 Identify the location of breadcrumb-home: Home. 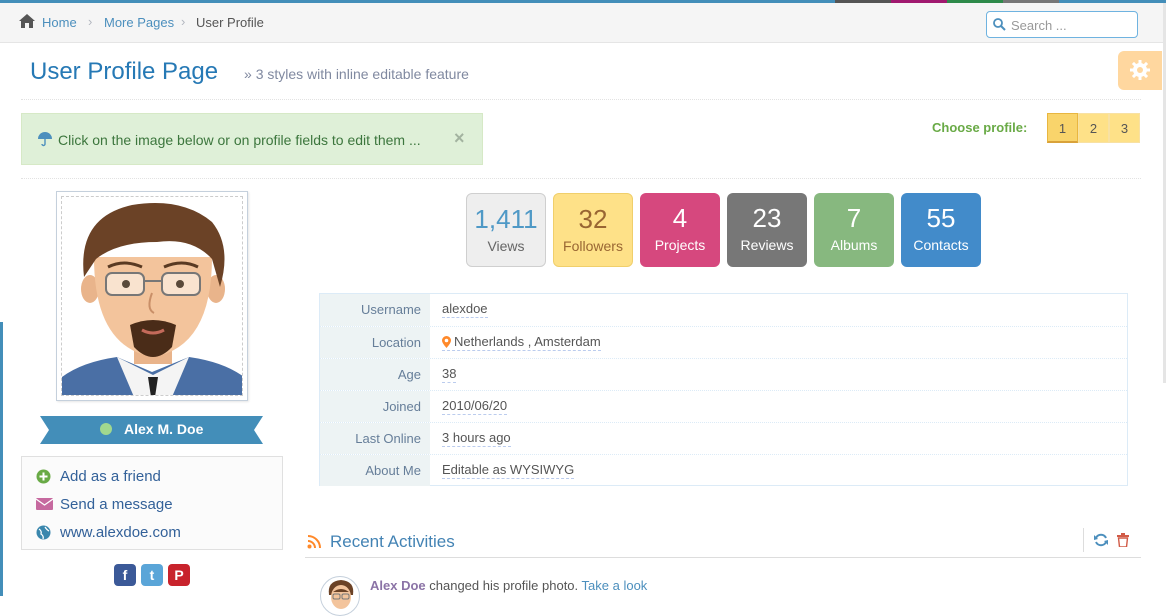
(59, 22).